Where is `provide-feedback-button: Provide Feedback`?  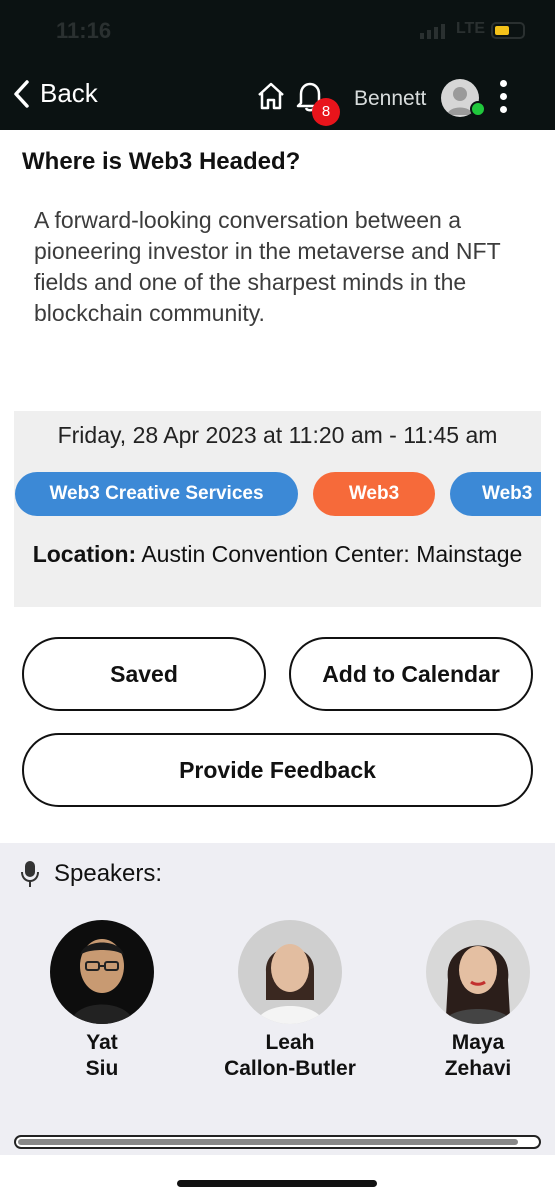 provide-feedback-button: Provide Feedback is located at coordinates (277, 770).